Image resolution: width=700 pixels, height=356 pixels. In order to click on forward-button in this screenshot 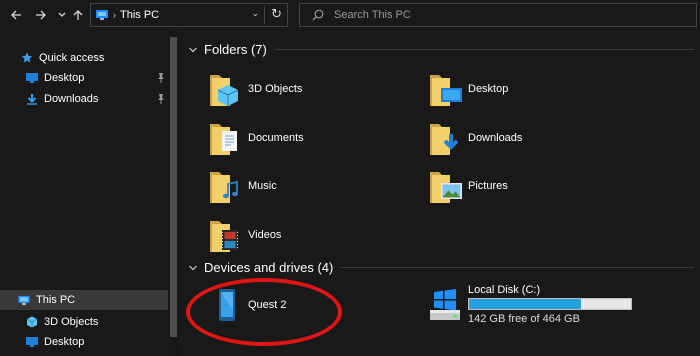, I will do `click(41, 15)`.